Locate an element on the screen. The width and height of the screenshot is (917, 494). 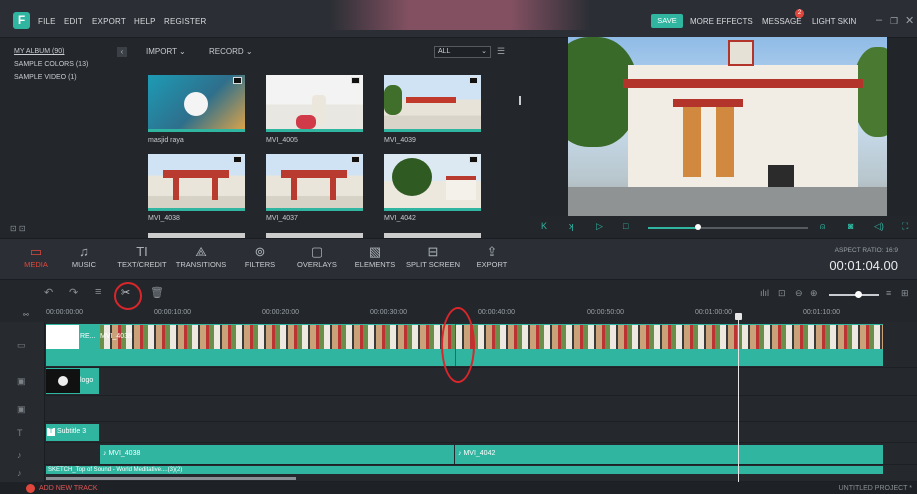
mic-icon: ⍝ is located at coordinates (822, 226).